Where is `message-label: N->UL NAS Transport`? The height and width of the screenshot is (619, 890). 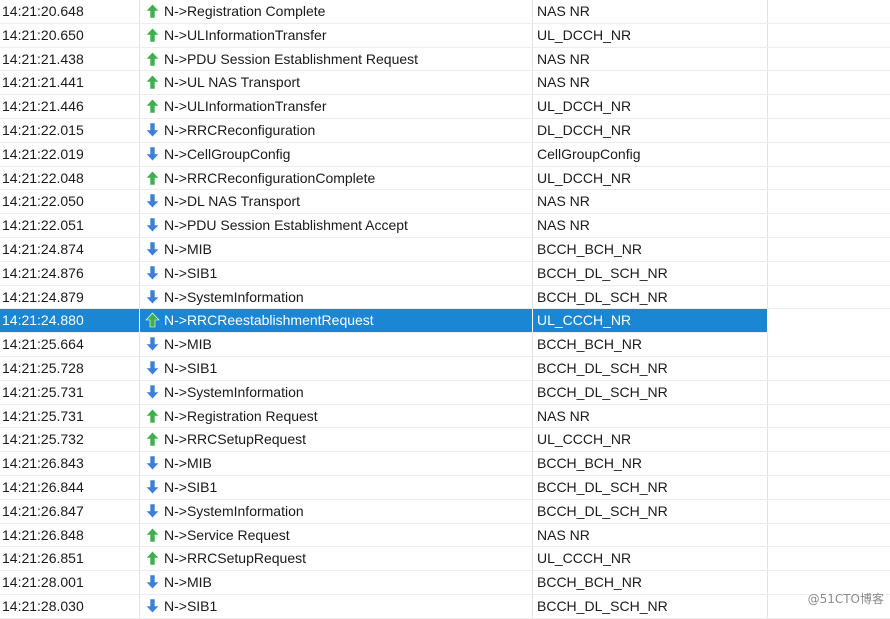 message-label: N->UL NAS Transport is located at coordinates (232, 82).